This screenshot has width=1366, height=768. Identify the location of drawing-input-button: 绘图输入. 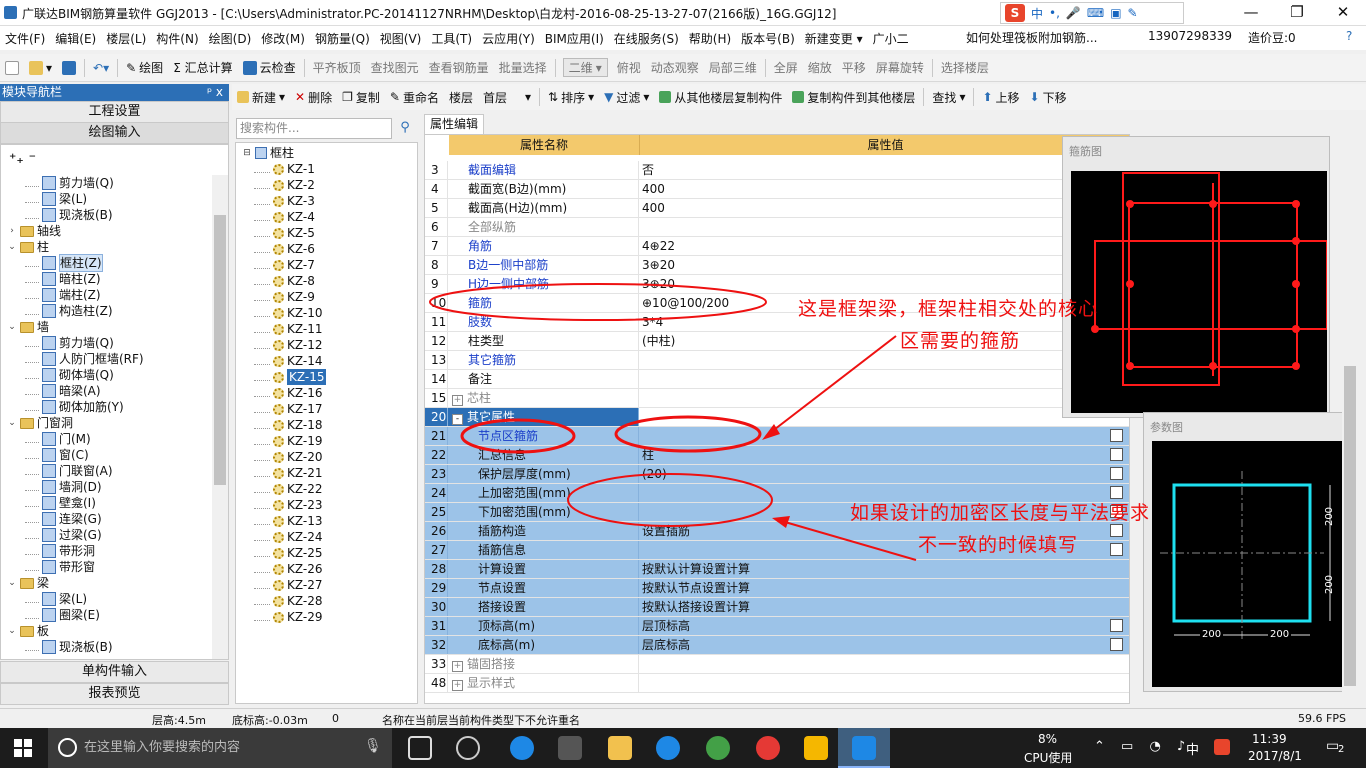
(114, 133).